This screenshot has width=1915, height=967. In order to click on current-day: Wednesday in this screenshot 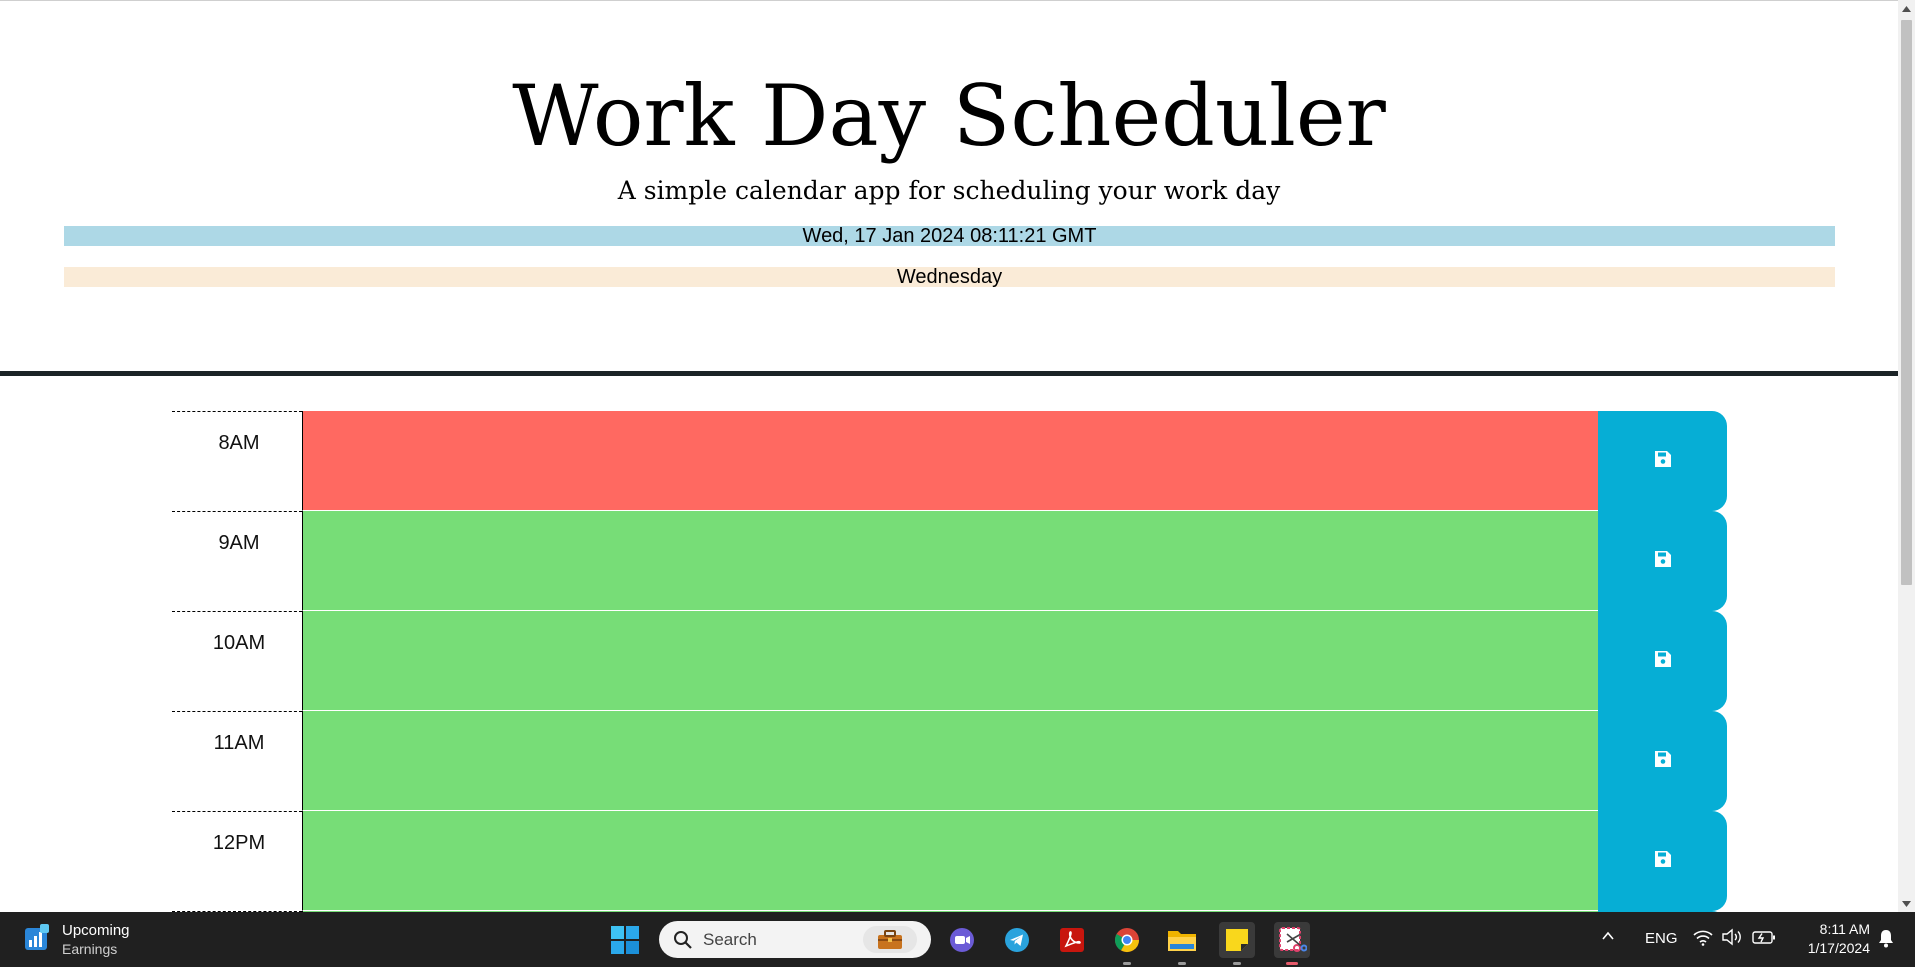, I will do `click(949, 277)`.